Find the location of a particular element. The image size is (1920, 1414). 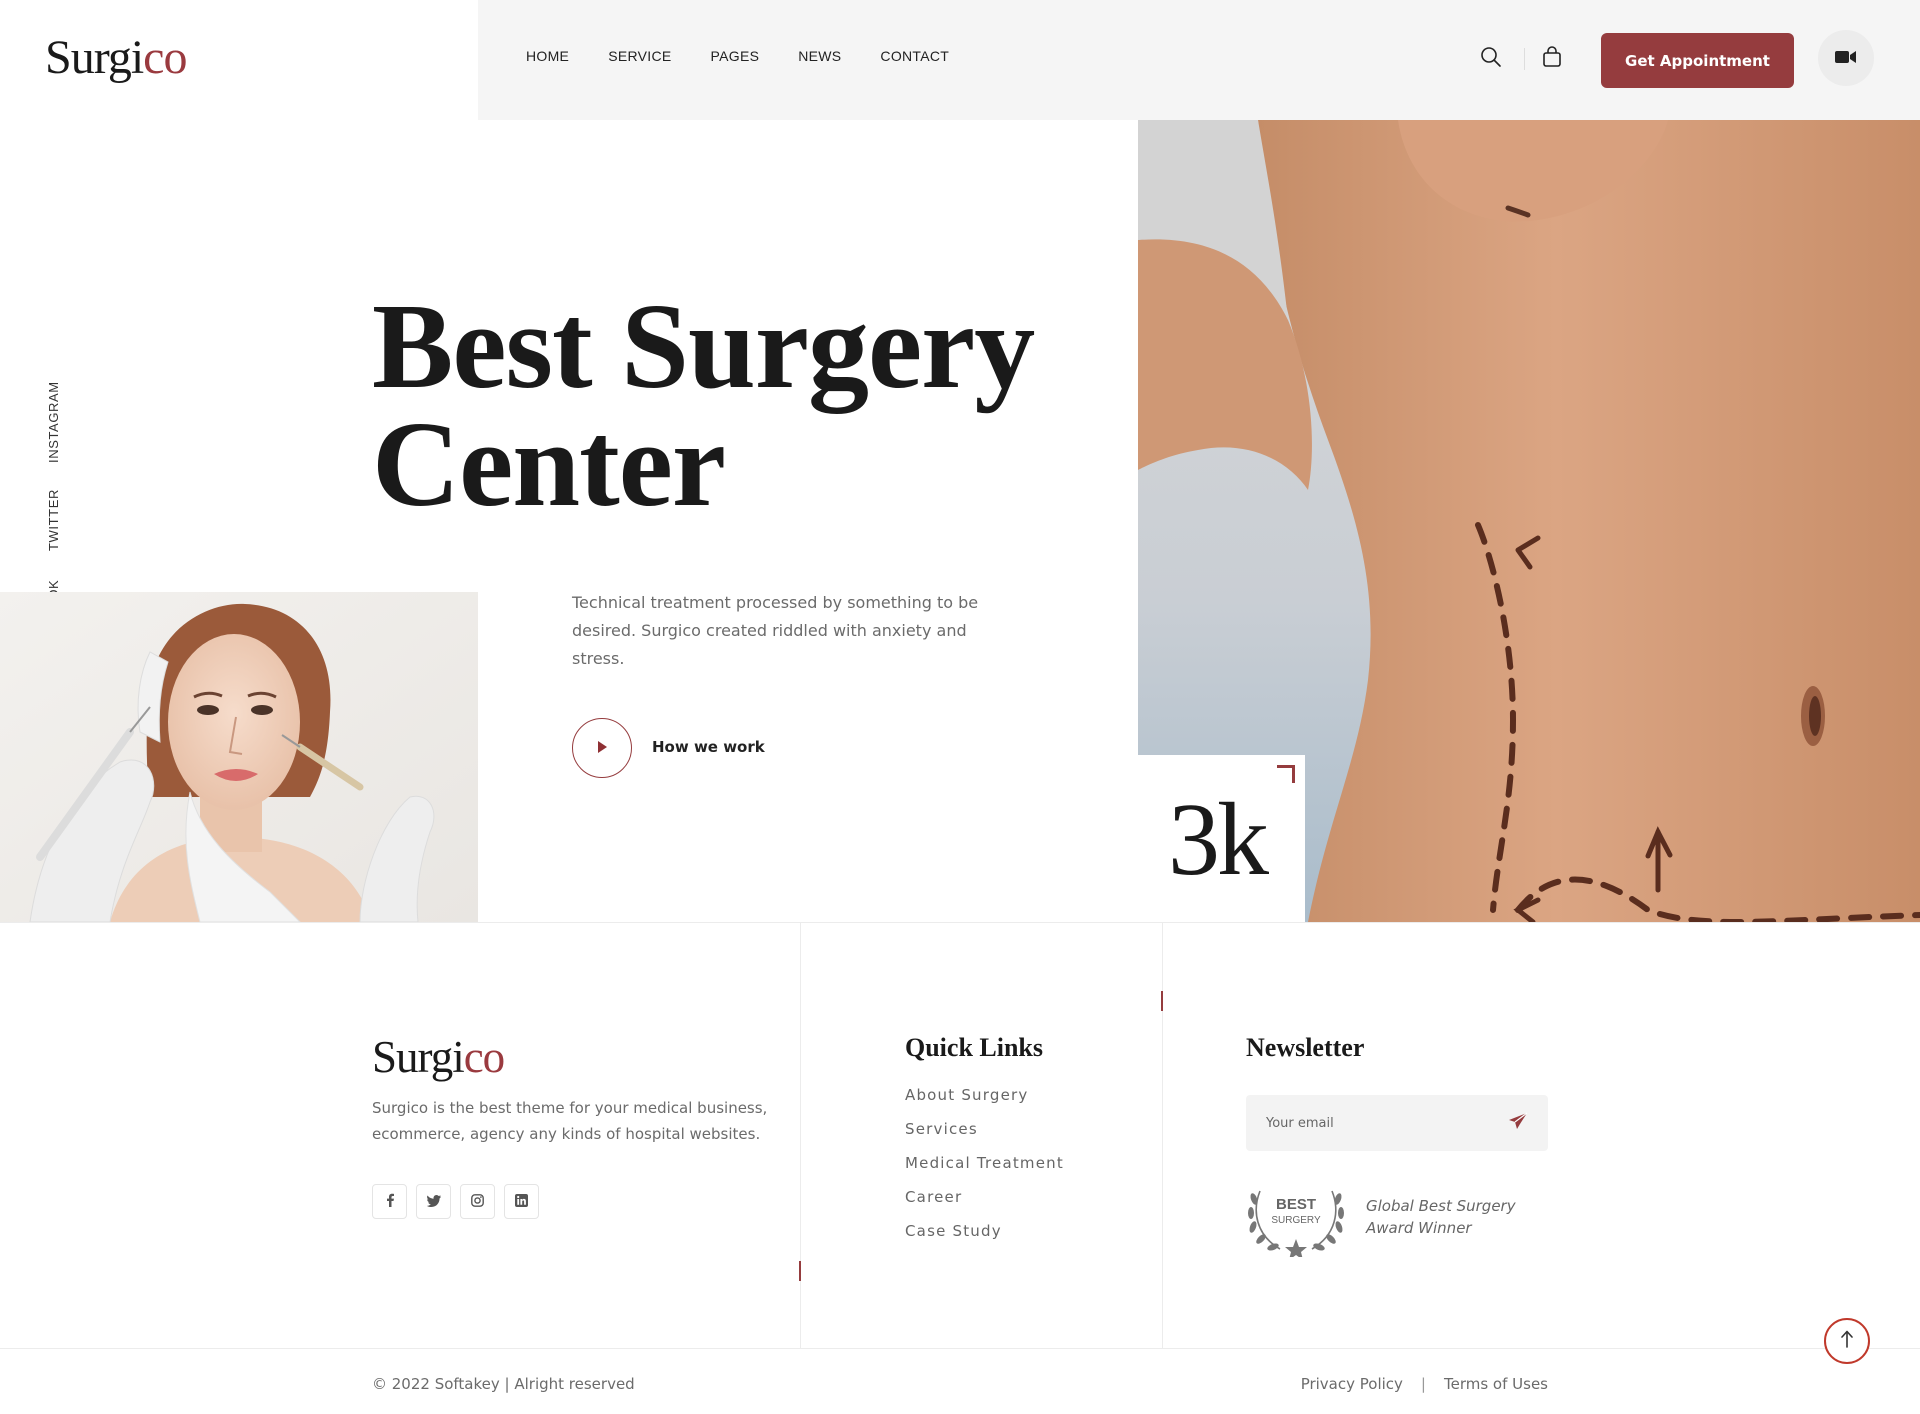

hero-title: Best Surgery Center is located at coordinates (703, 405).